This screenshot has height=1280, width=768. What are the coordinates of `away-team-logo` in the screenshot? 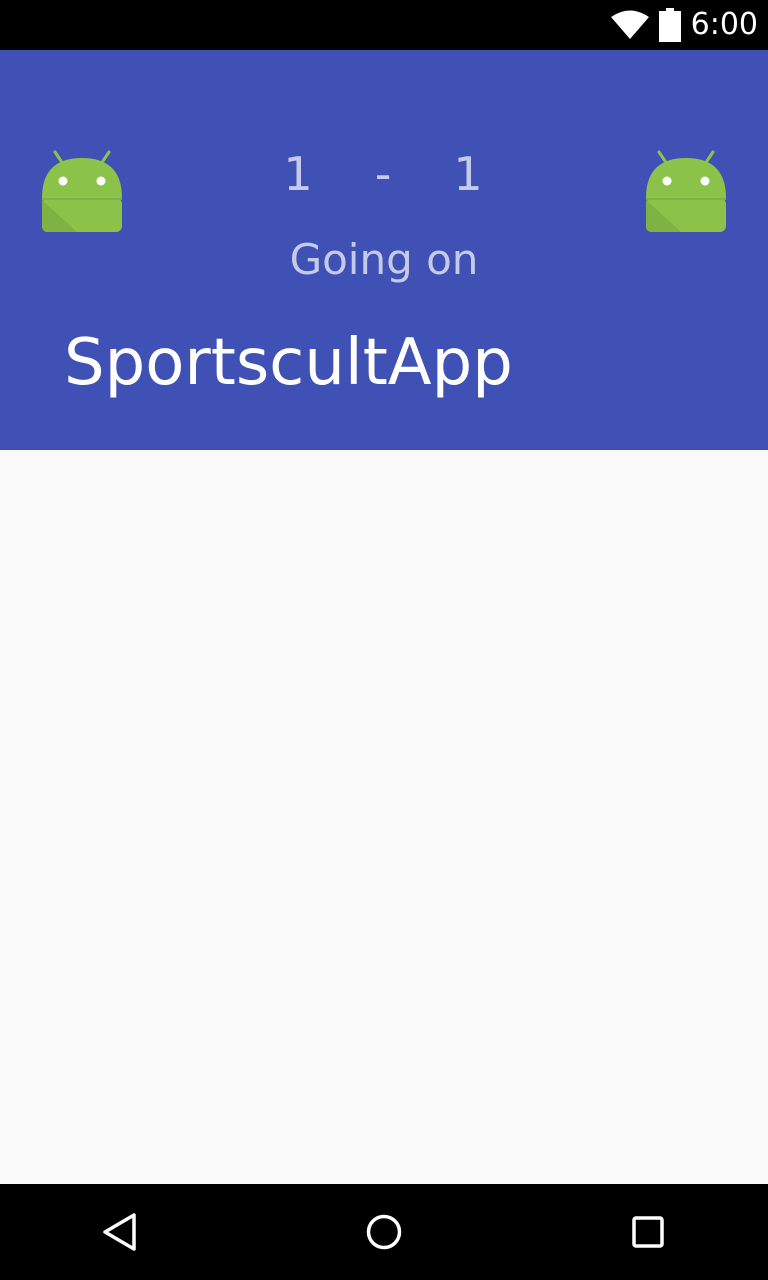 It's located at (686, 192).